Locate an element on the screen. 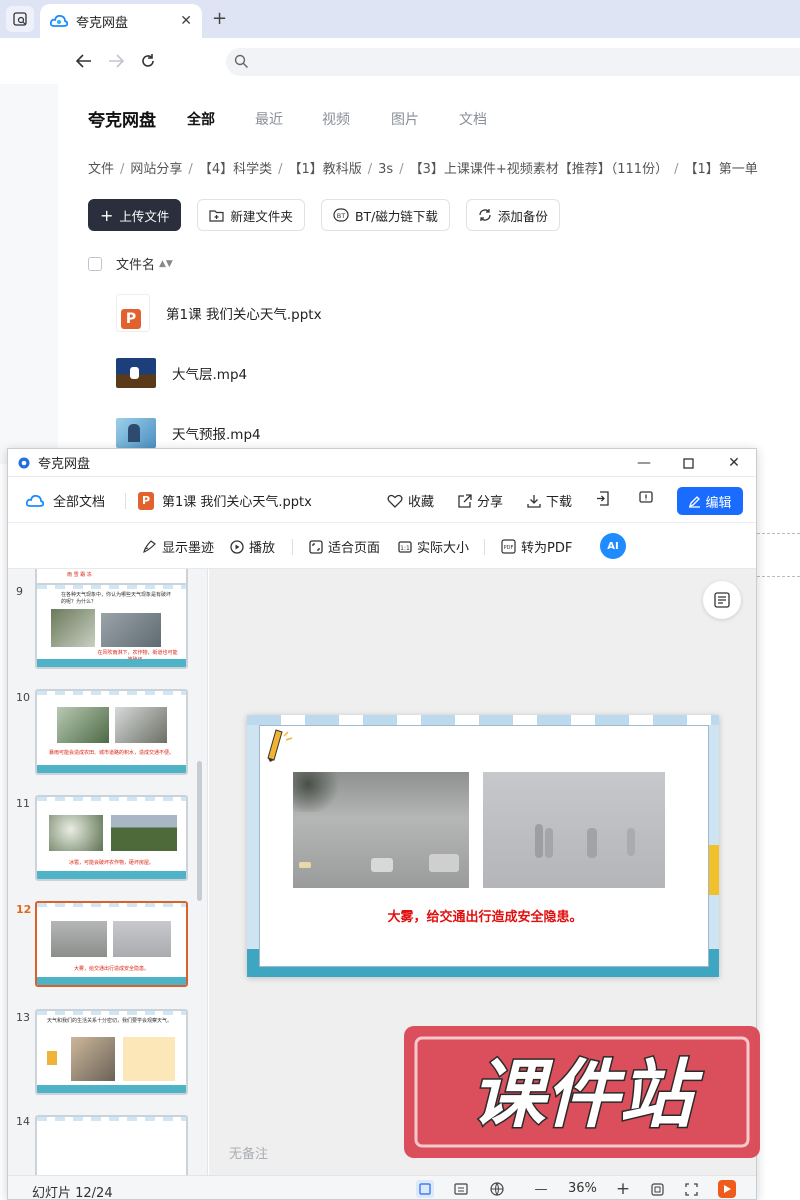 Image resolution: width=800 pixels, height=1200 pixels. tab-close-icon: ✕ is located at coordinates (186, 21).